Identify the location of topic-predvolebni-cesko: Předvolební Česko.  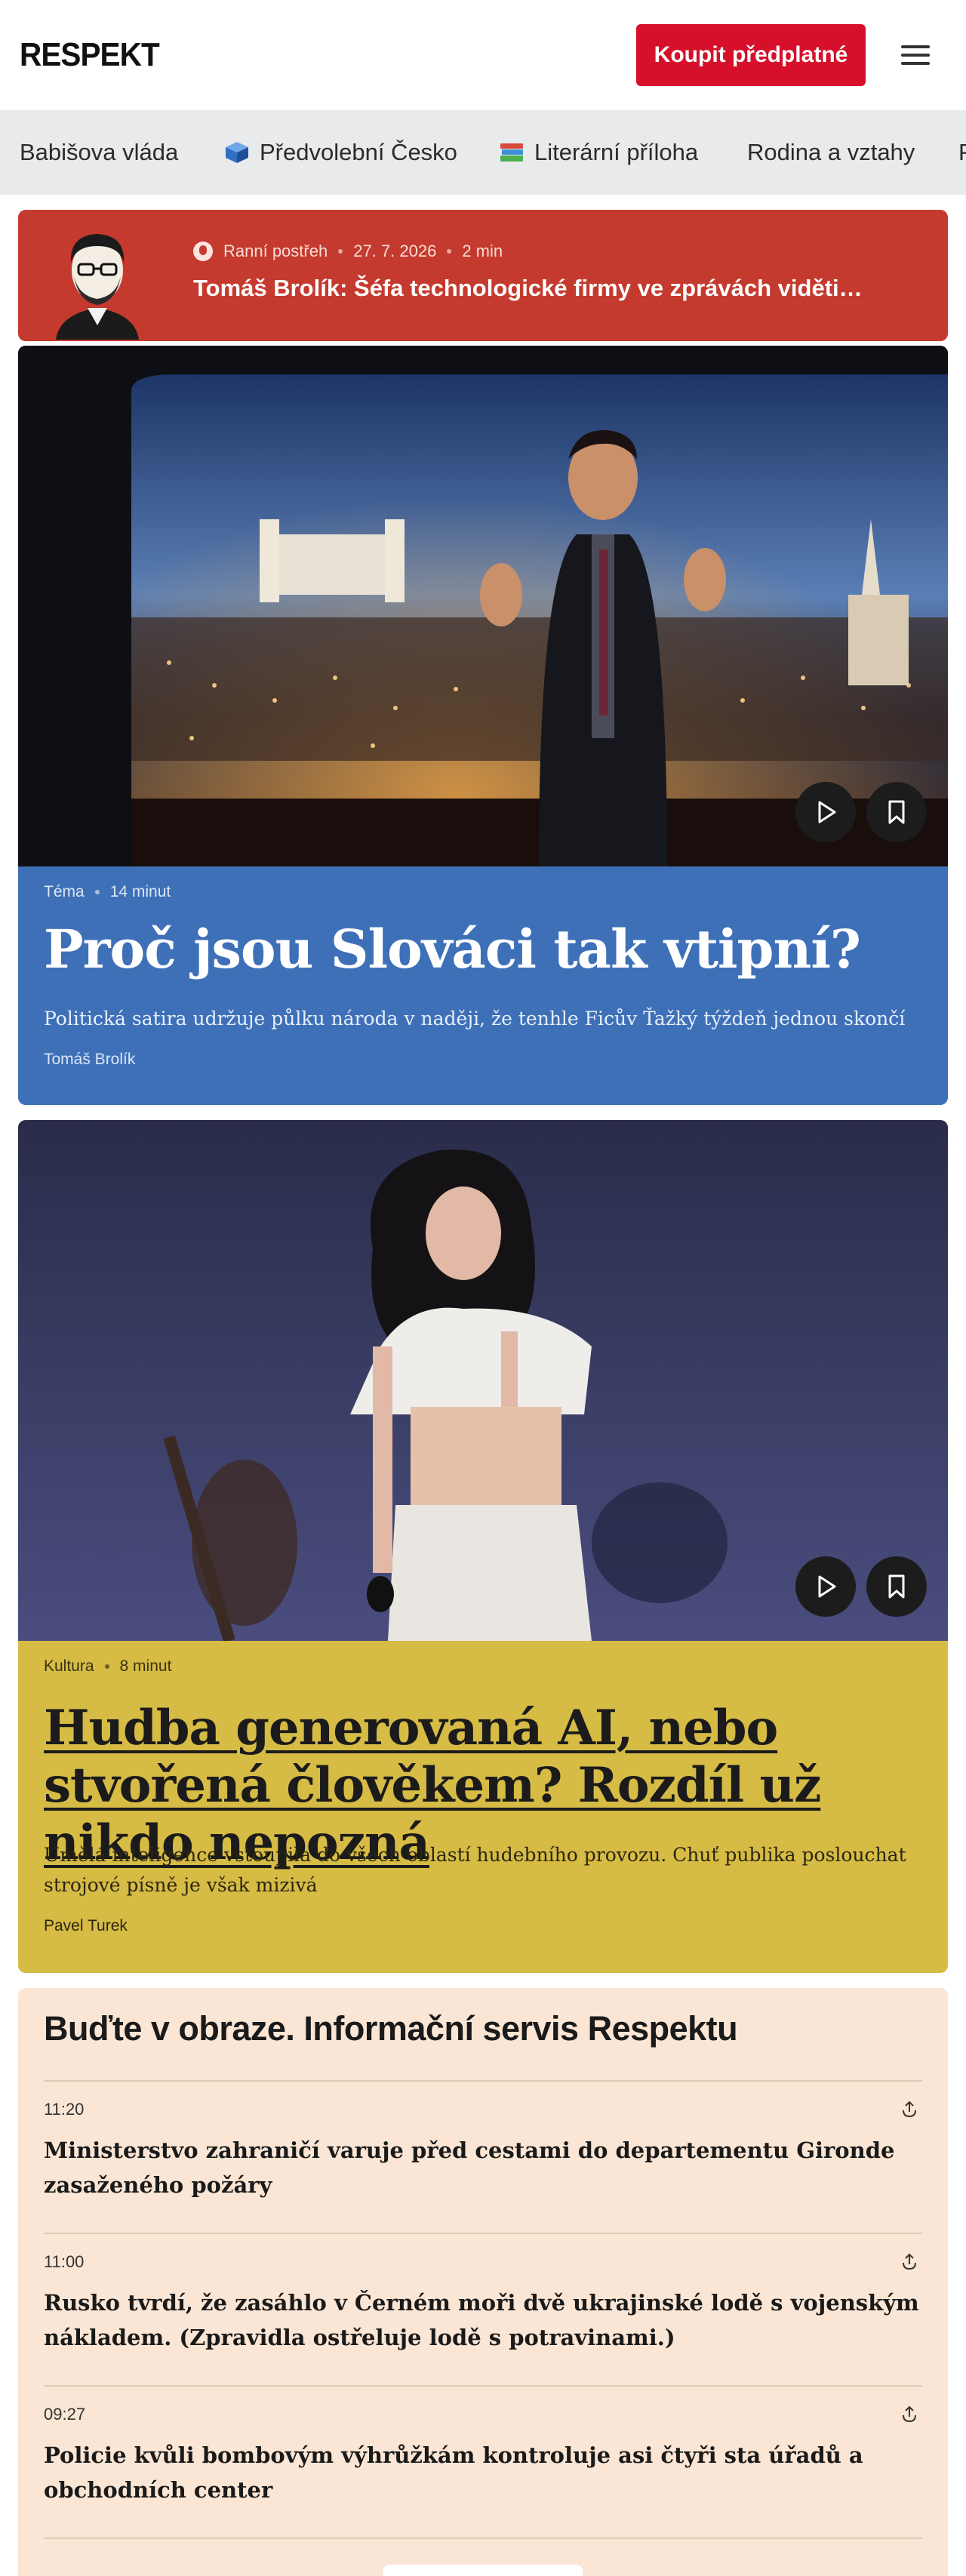
(340, 152).